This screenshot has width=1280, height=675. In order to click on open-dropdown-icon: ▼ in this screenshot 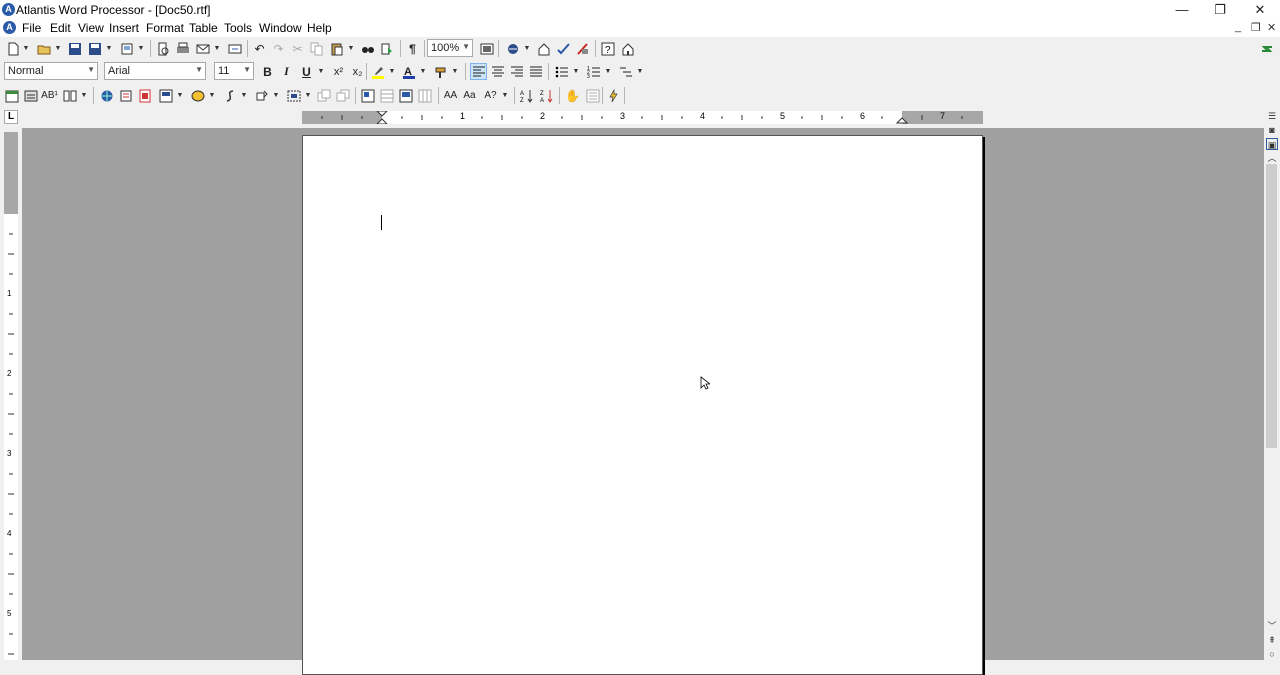, I will do `click(58, 48)`.